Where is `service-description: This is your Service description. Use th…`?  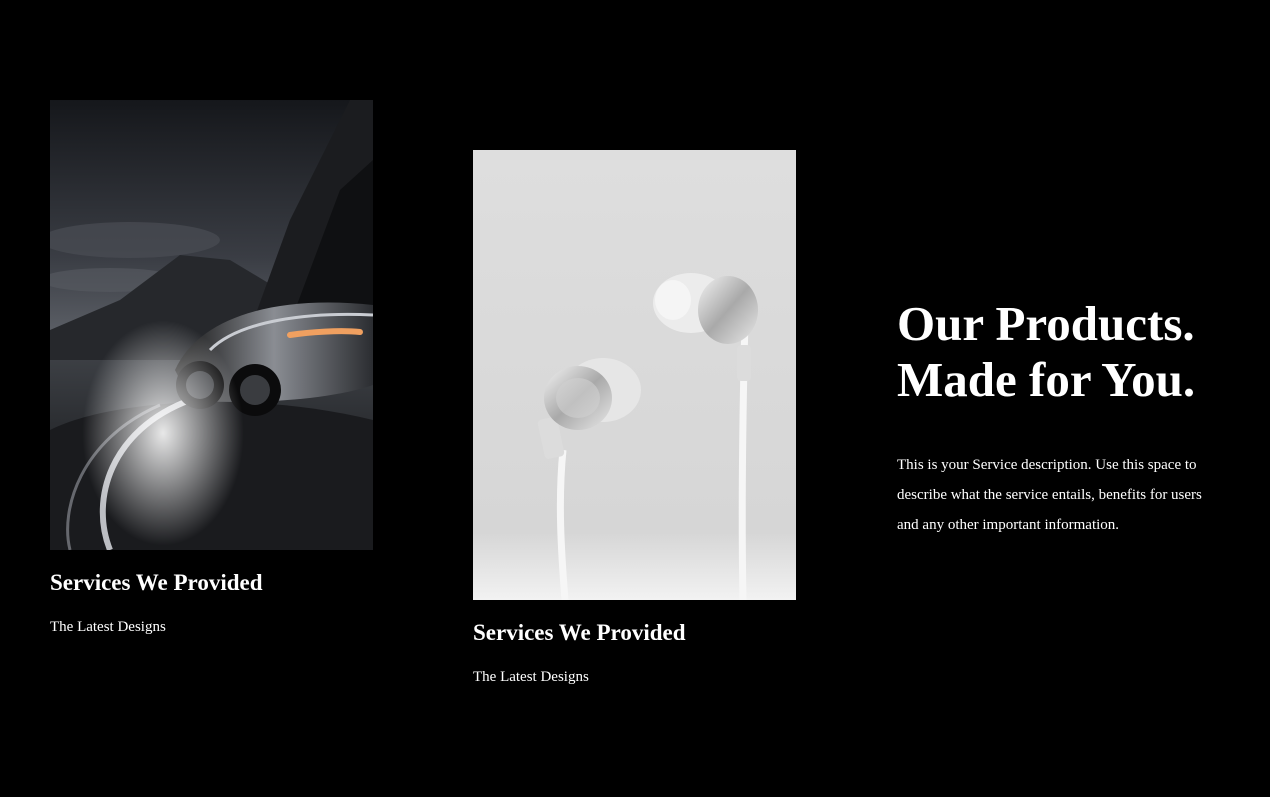 service-description: This is your Service description. Use th… is located at coordinates (1049, 495).